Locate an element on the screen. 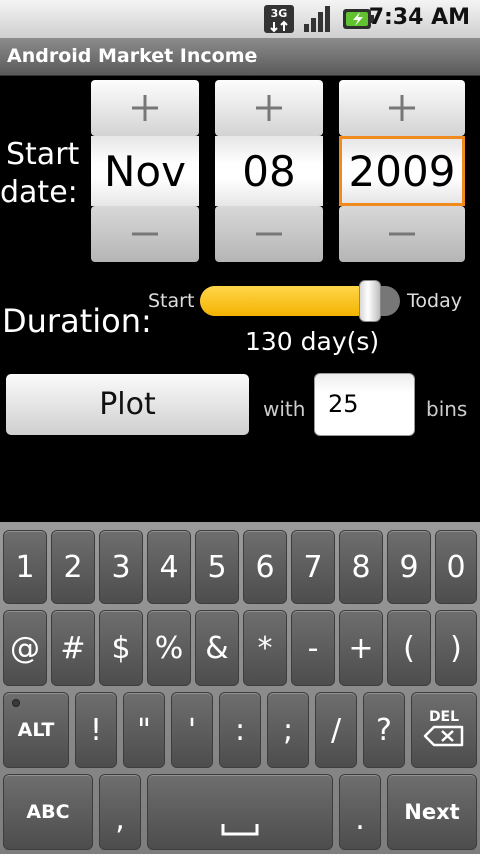 This screenshot has height=854, width=480. spacebar-icon is located at coordinates (240, 830).